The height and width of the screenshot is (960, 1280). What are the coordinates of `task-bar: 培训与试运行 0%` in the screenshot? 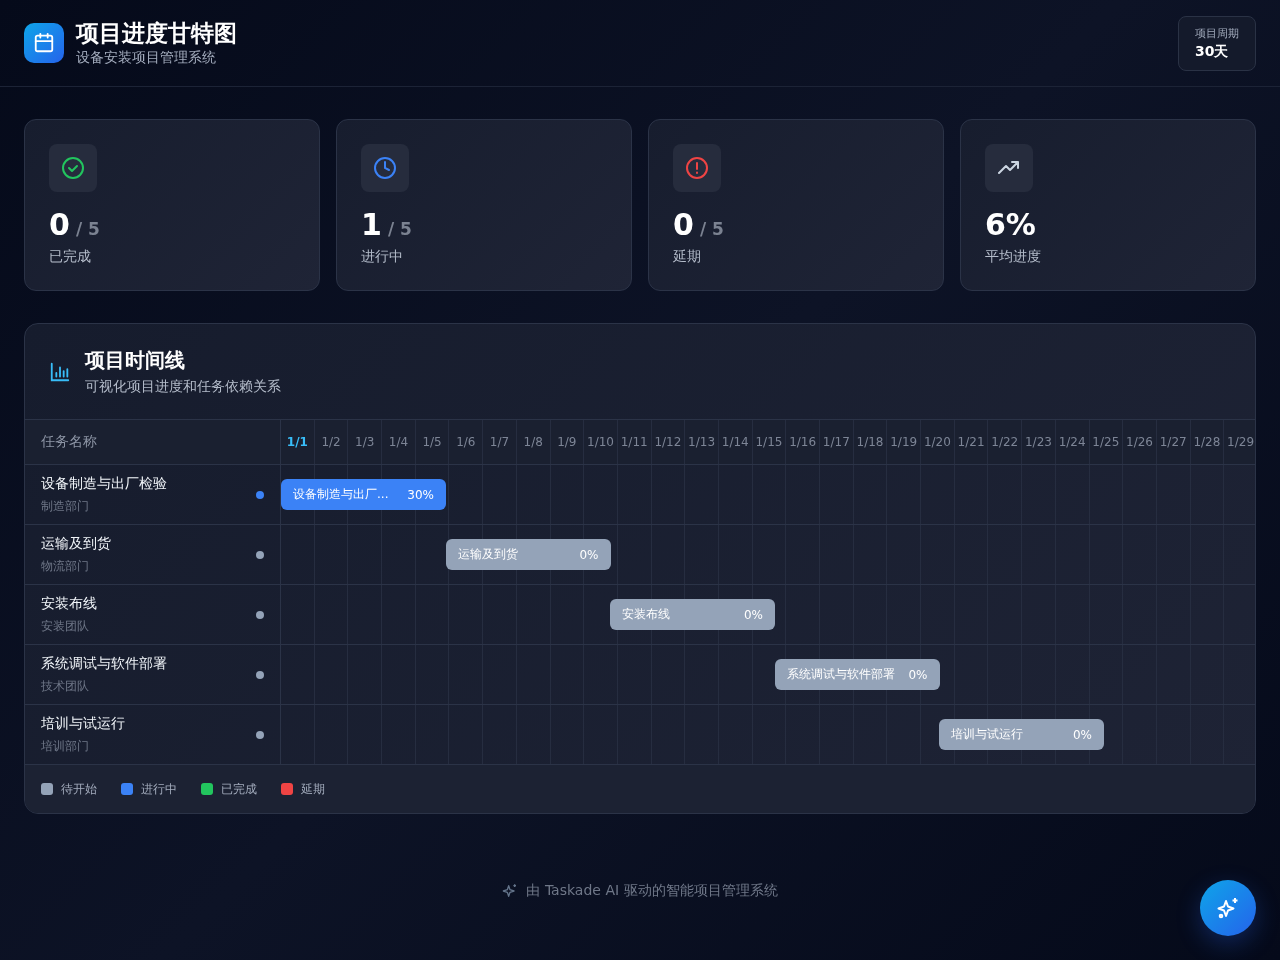 It's located at (1021, 734).